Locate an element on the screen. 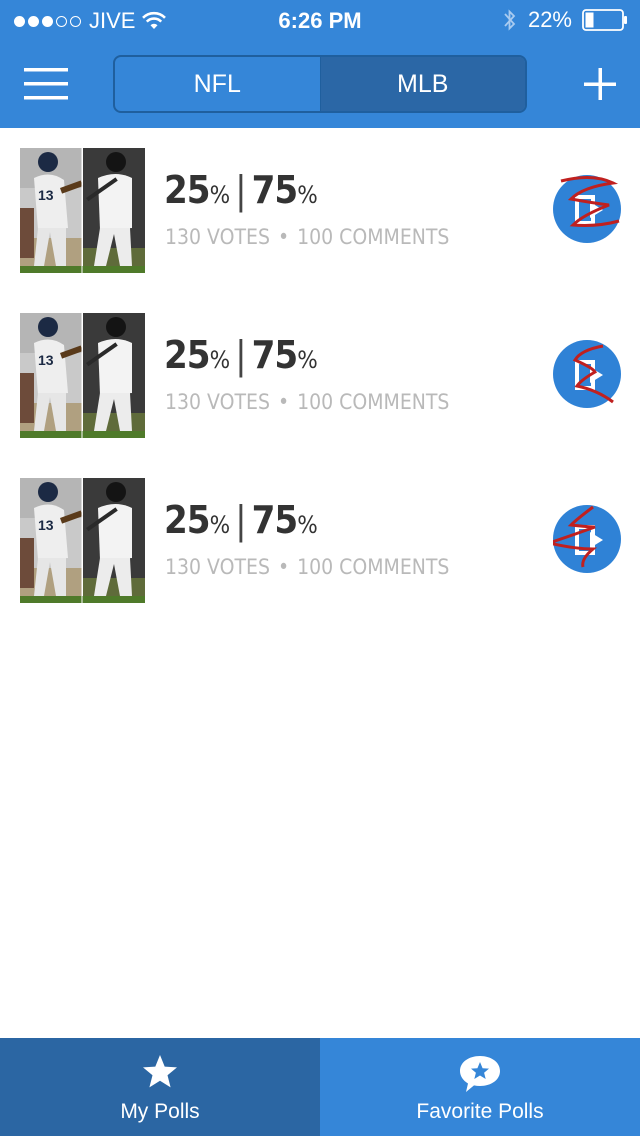 Image resolution: width=640 pixels, height=1136 pixels. tab-label: My Polls is located at coordinates (160, 1111).